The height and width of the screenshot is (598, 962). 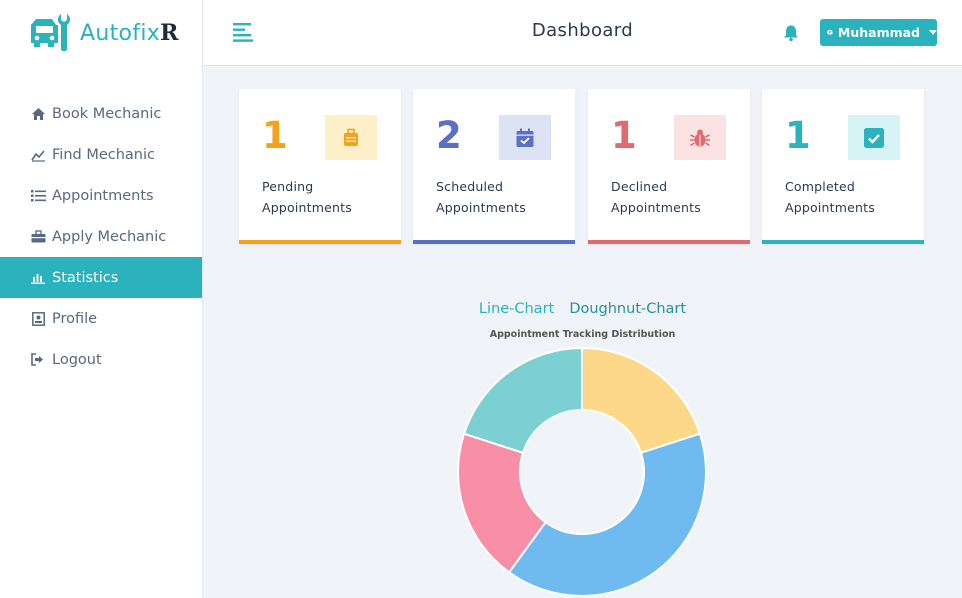 I want to click on user-name: Muhammad, so click(x=878, y=32).